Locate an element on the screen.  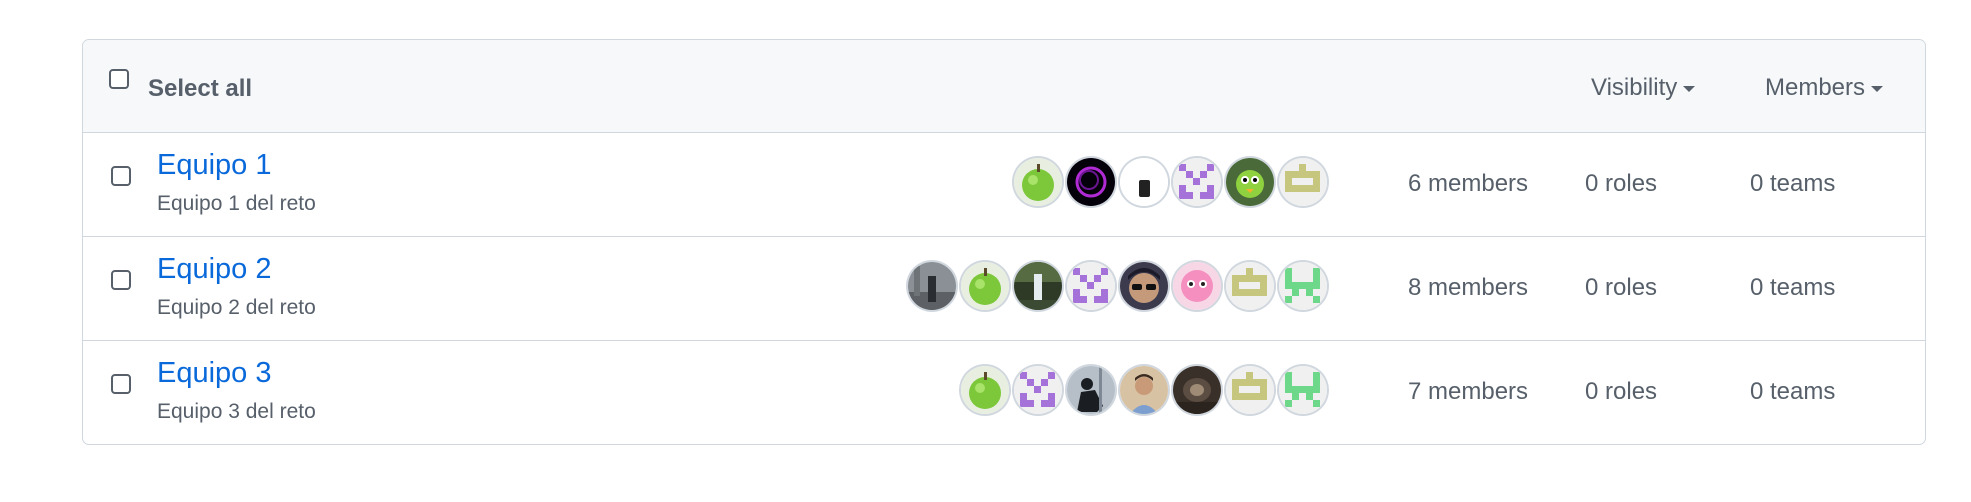
dark-swirl-avatar is located at coordinates (1091, 182).